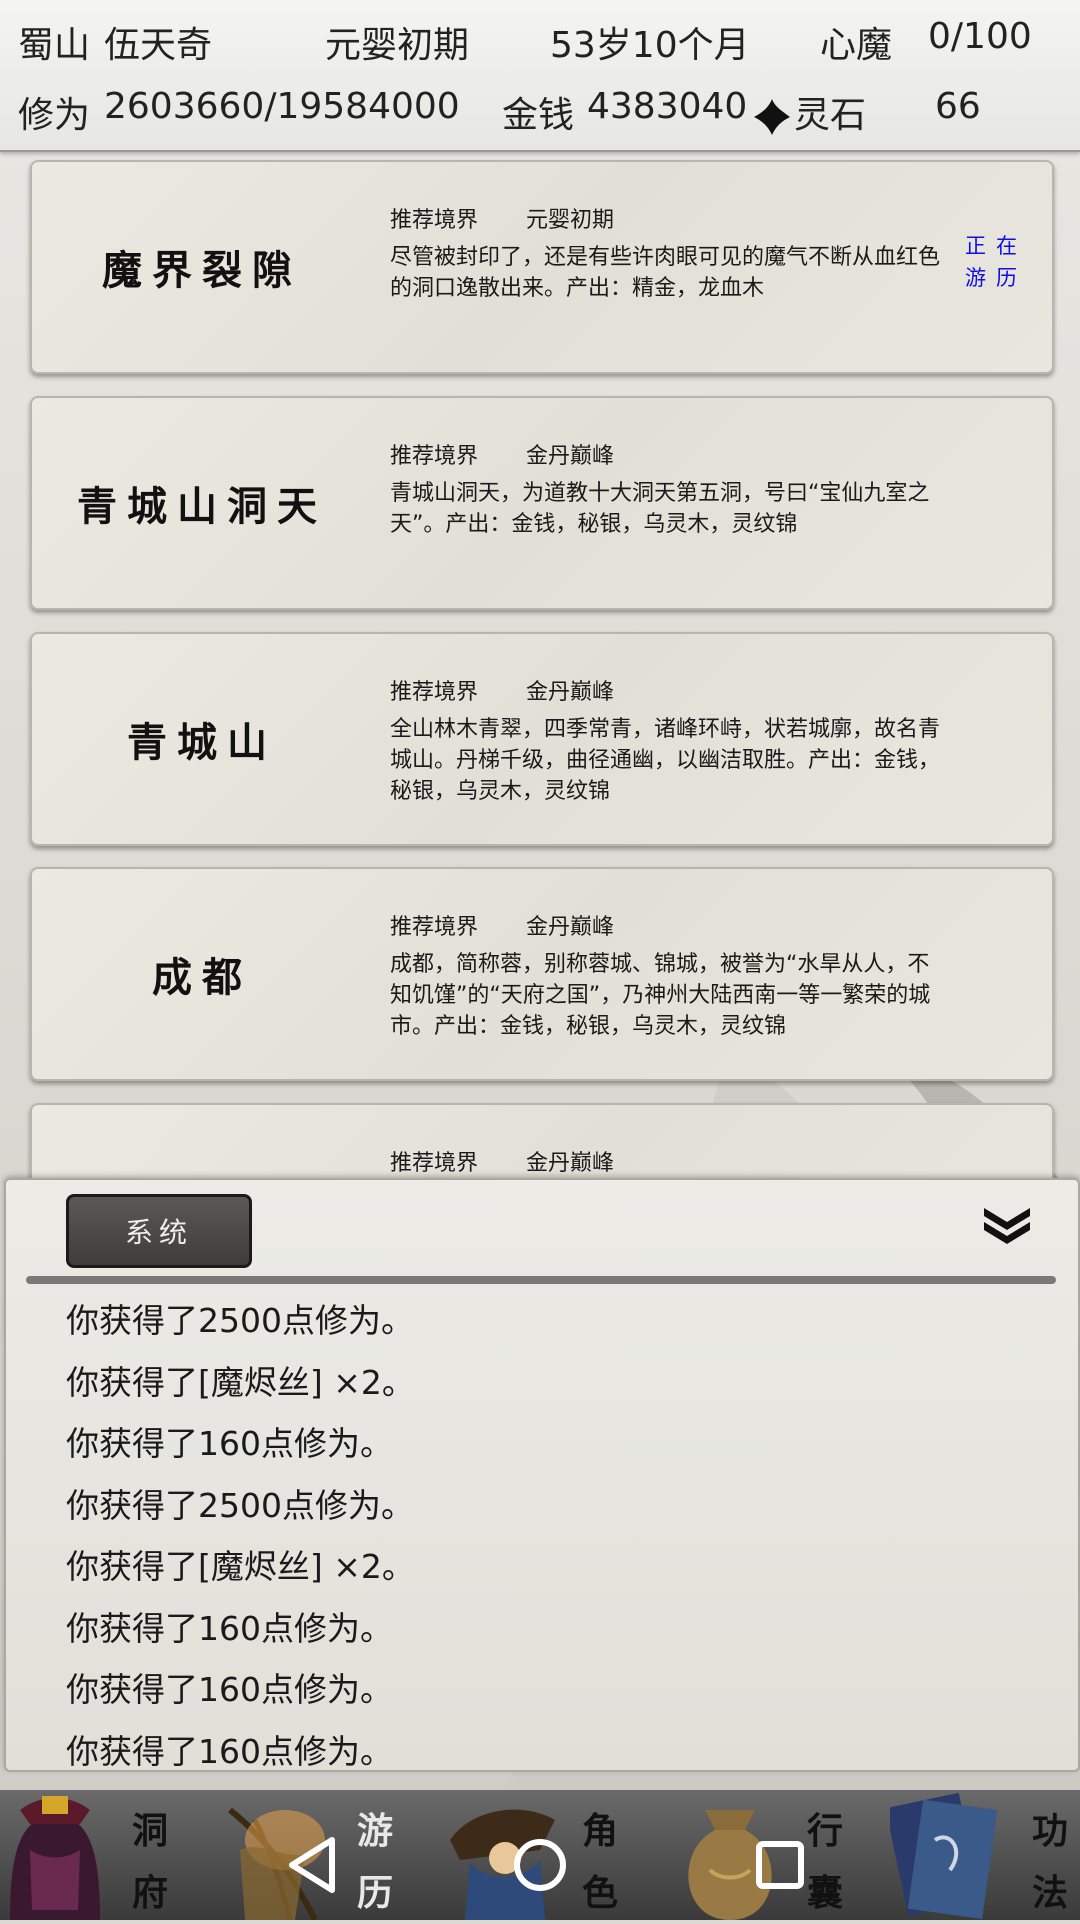 Image resolution: width=1080 pixels, height=1924 pixels. What do you see at coordinates (282, 106) in the screenshot?
I see `cultivation-value: 2603660/19584000` at bounding box center [282, 106].